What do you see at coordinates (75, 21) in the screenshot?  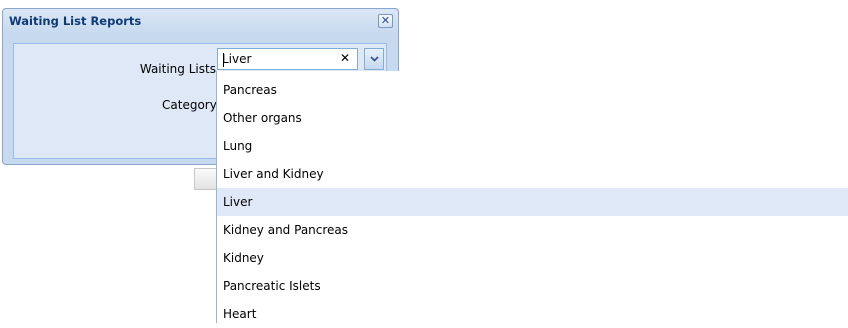 I see `dialog-title: Waiting List Reports` at bounding box center [75, 21].